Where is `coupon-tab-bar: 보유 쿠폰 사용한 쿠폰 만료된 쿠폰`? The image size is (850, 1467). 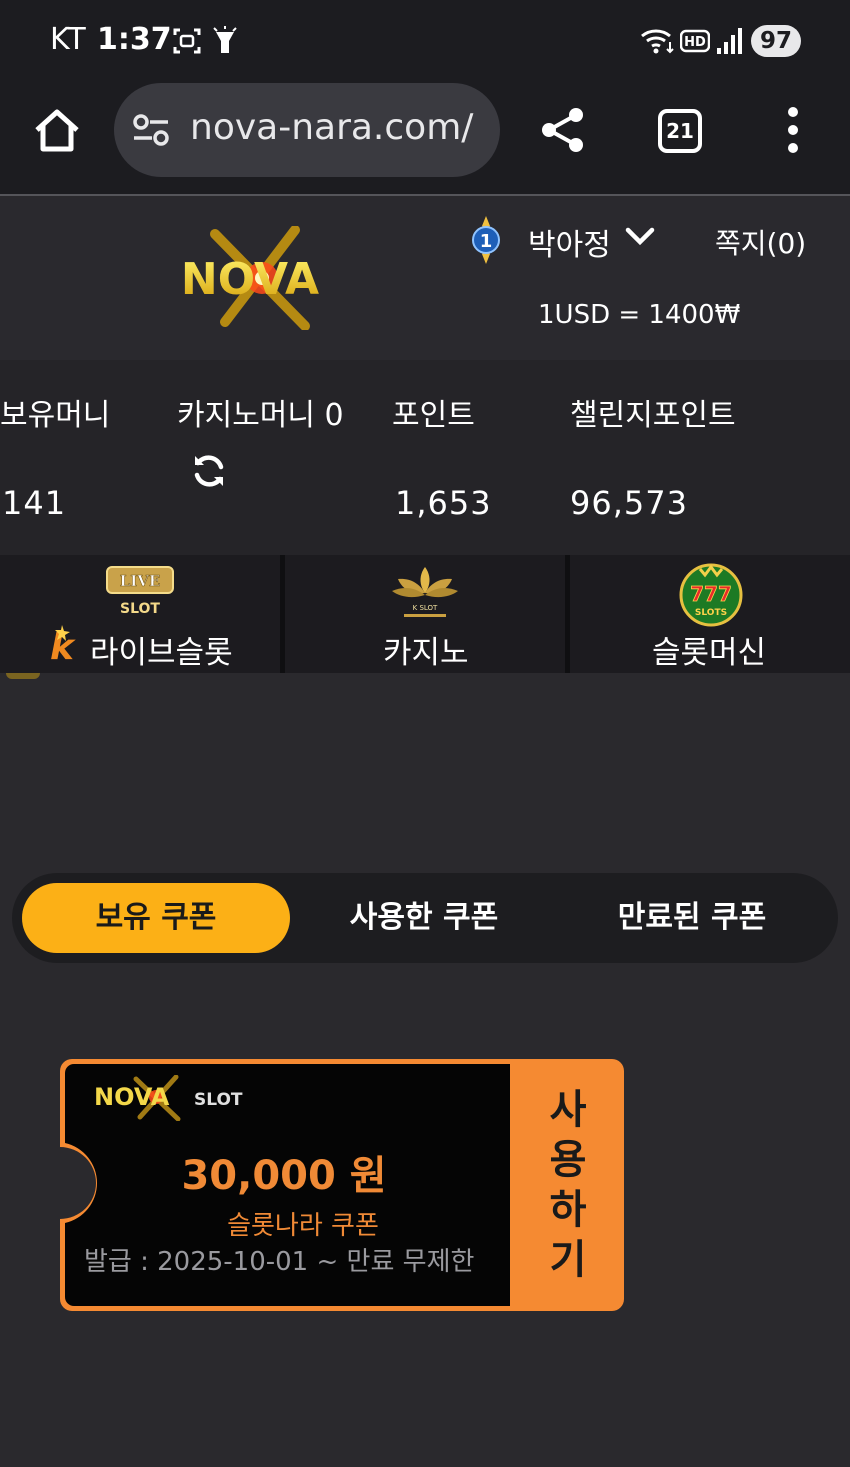
coupon-tab-bar: 보유 쿠폰 사용한 쿠폰 만료된 쿠폰 is located at coordinates (425, 918).